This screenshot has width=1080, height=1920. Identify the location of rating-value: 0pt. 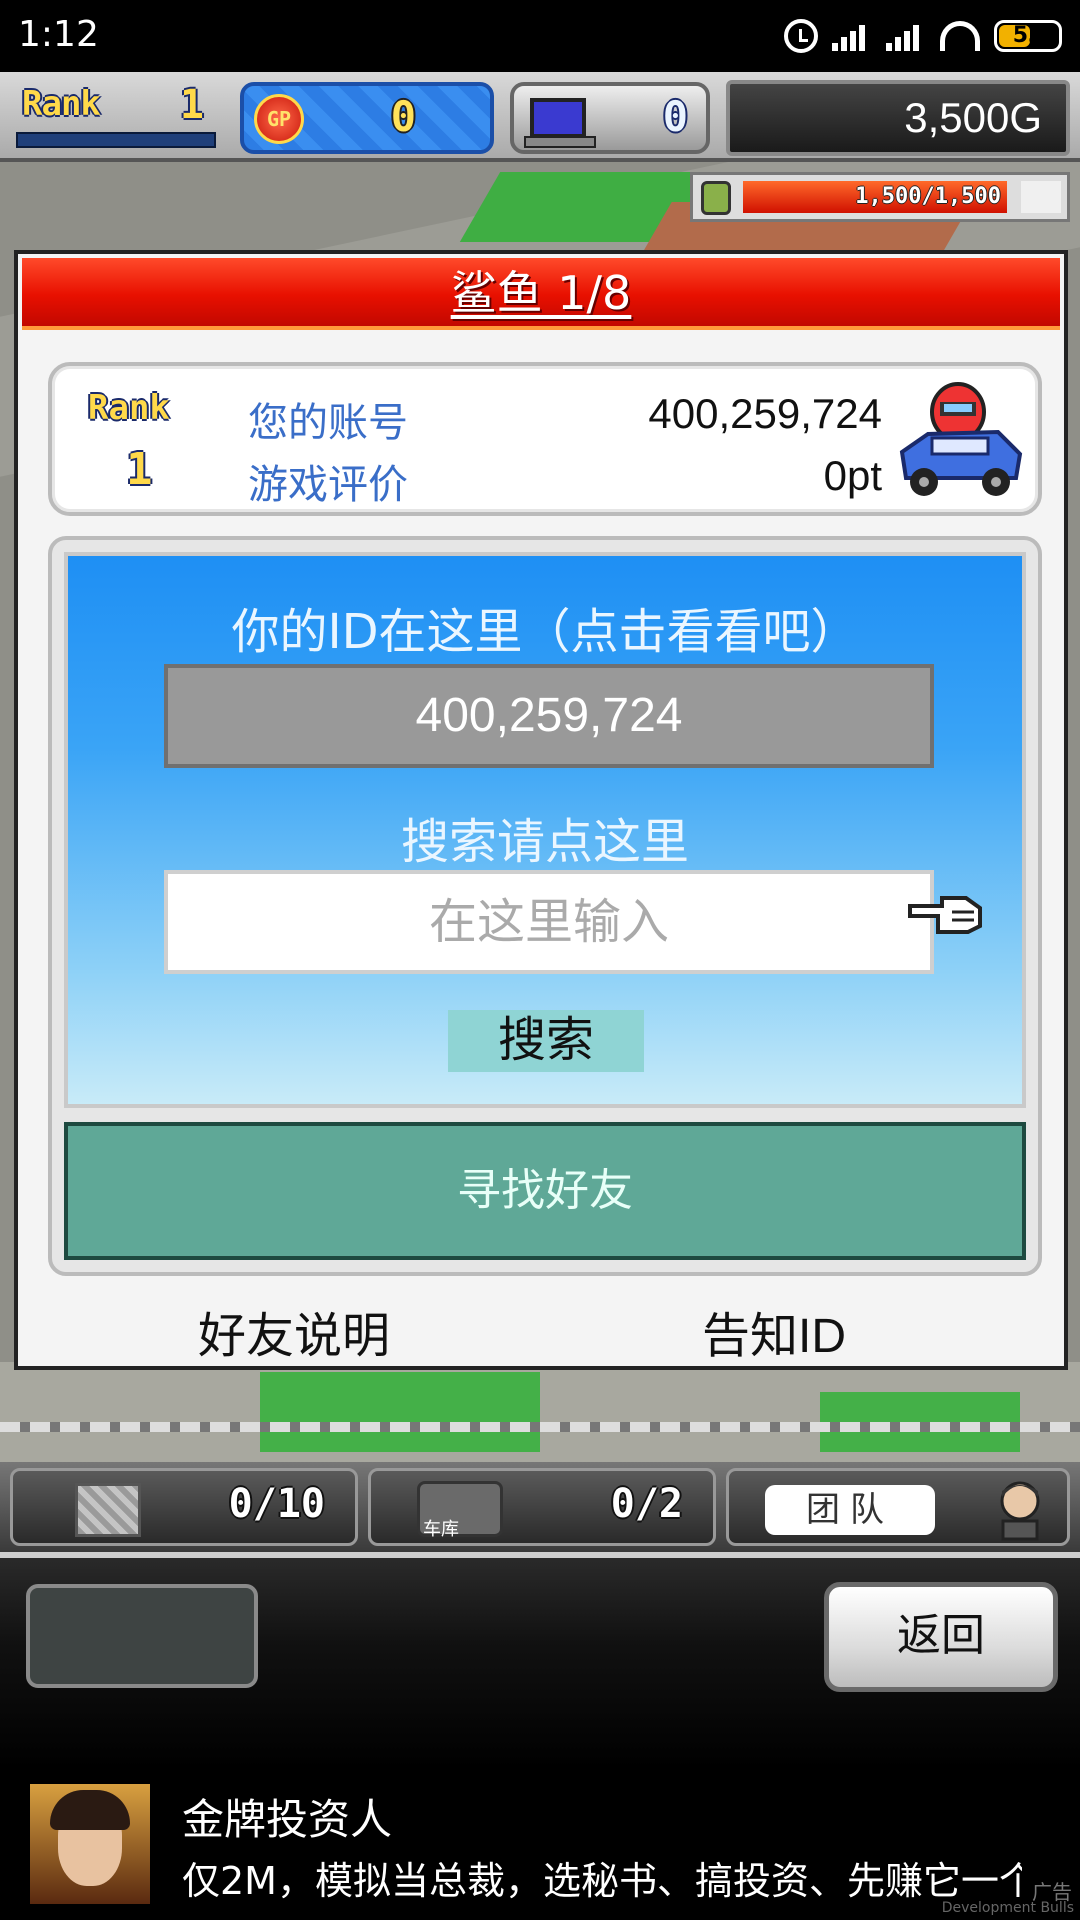
(852, 475).